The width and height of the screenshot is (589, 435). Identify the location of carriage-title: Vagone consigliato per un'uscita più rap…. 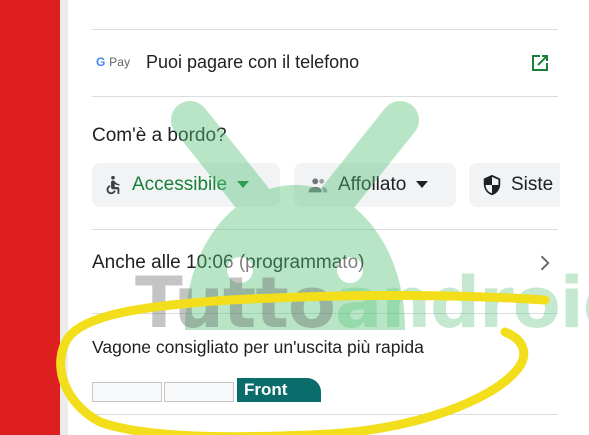
(258, 347).